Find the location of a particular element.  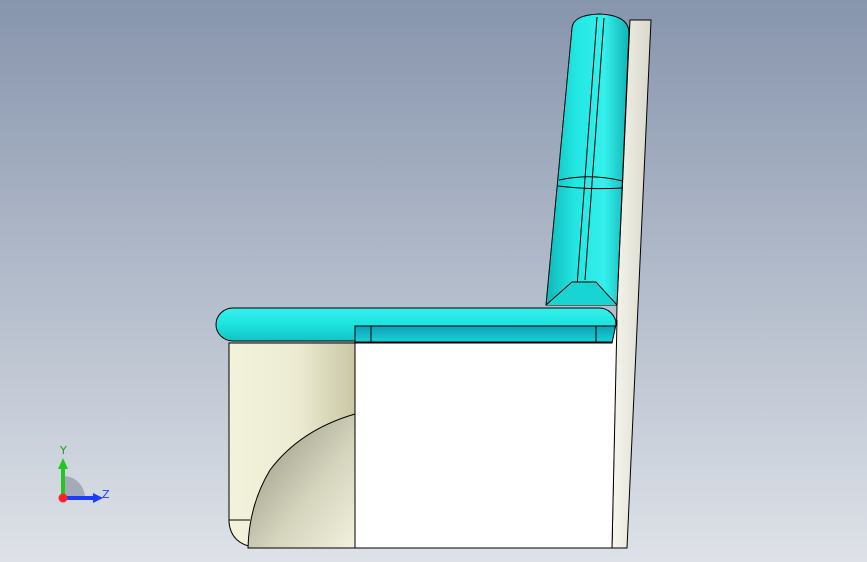

seat-trim-strip is located at coordinates (485, 334).